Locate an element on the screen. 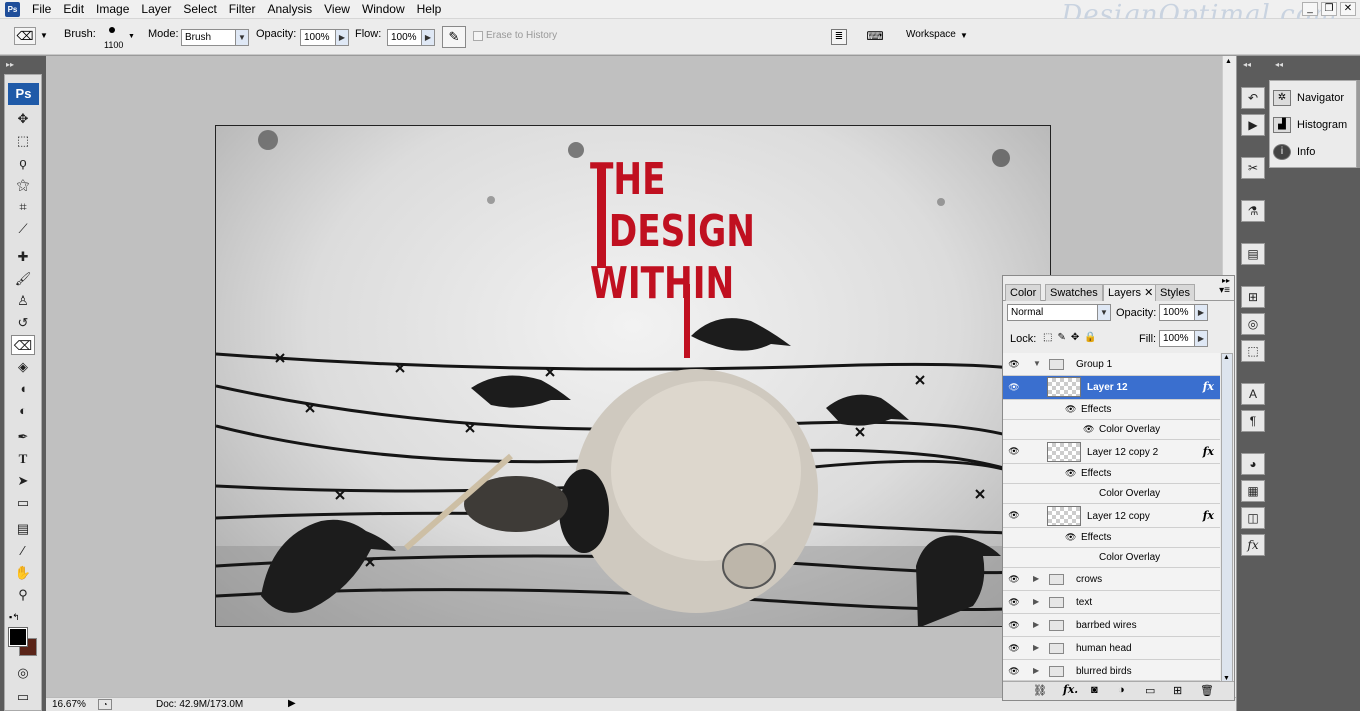  group-row-barbed-wires: 👁 ▶ barrbed wires is located at coordinates (1111, 625).